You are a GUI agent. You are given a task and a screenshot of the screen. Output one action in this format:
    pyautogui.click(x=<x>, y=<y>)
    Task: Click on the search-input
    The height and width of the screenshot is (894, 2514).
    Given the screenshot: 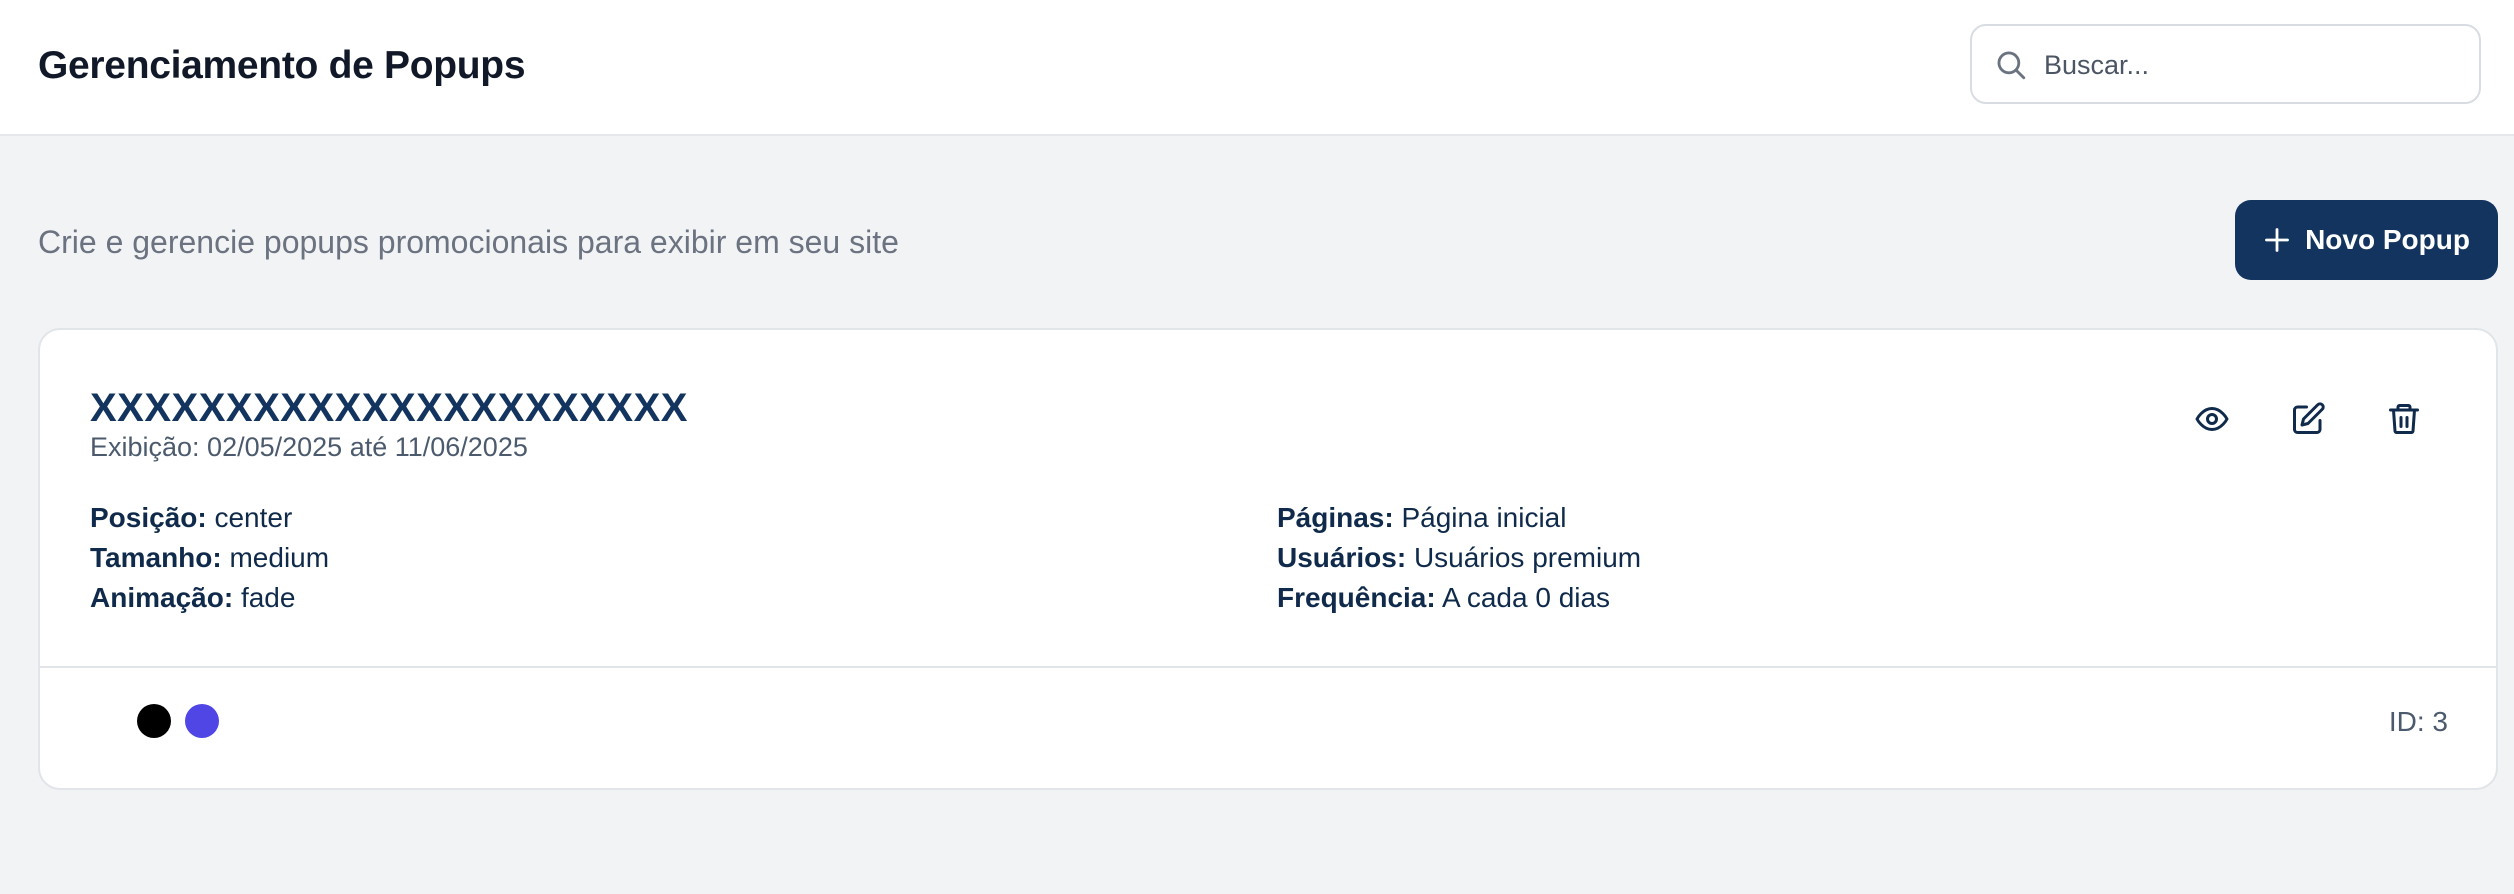 What is the action you would take?
    pyautogui.click(x=2254, y=65)
    